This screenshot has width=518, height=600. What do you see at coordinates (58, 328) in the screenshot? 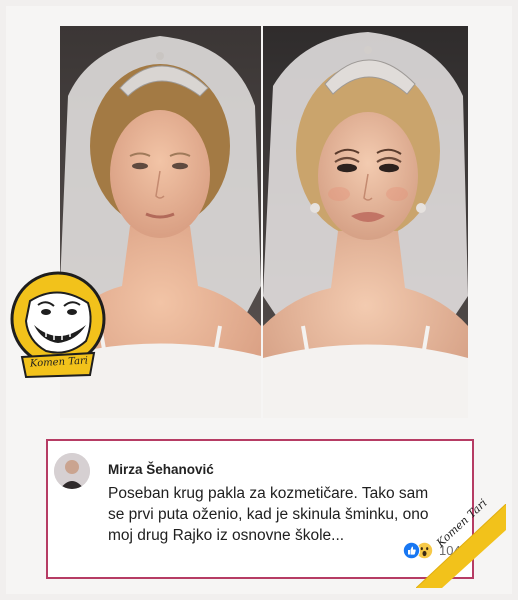
I see `troll-face-badge: Komen Tari` at bounding box center [58, 328].